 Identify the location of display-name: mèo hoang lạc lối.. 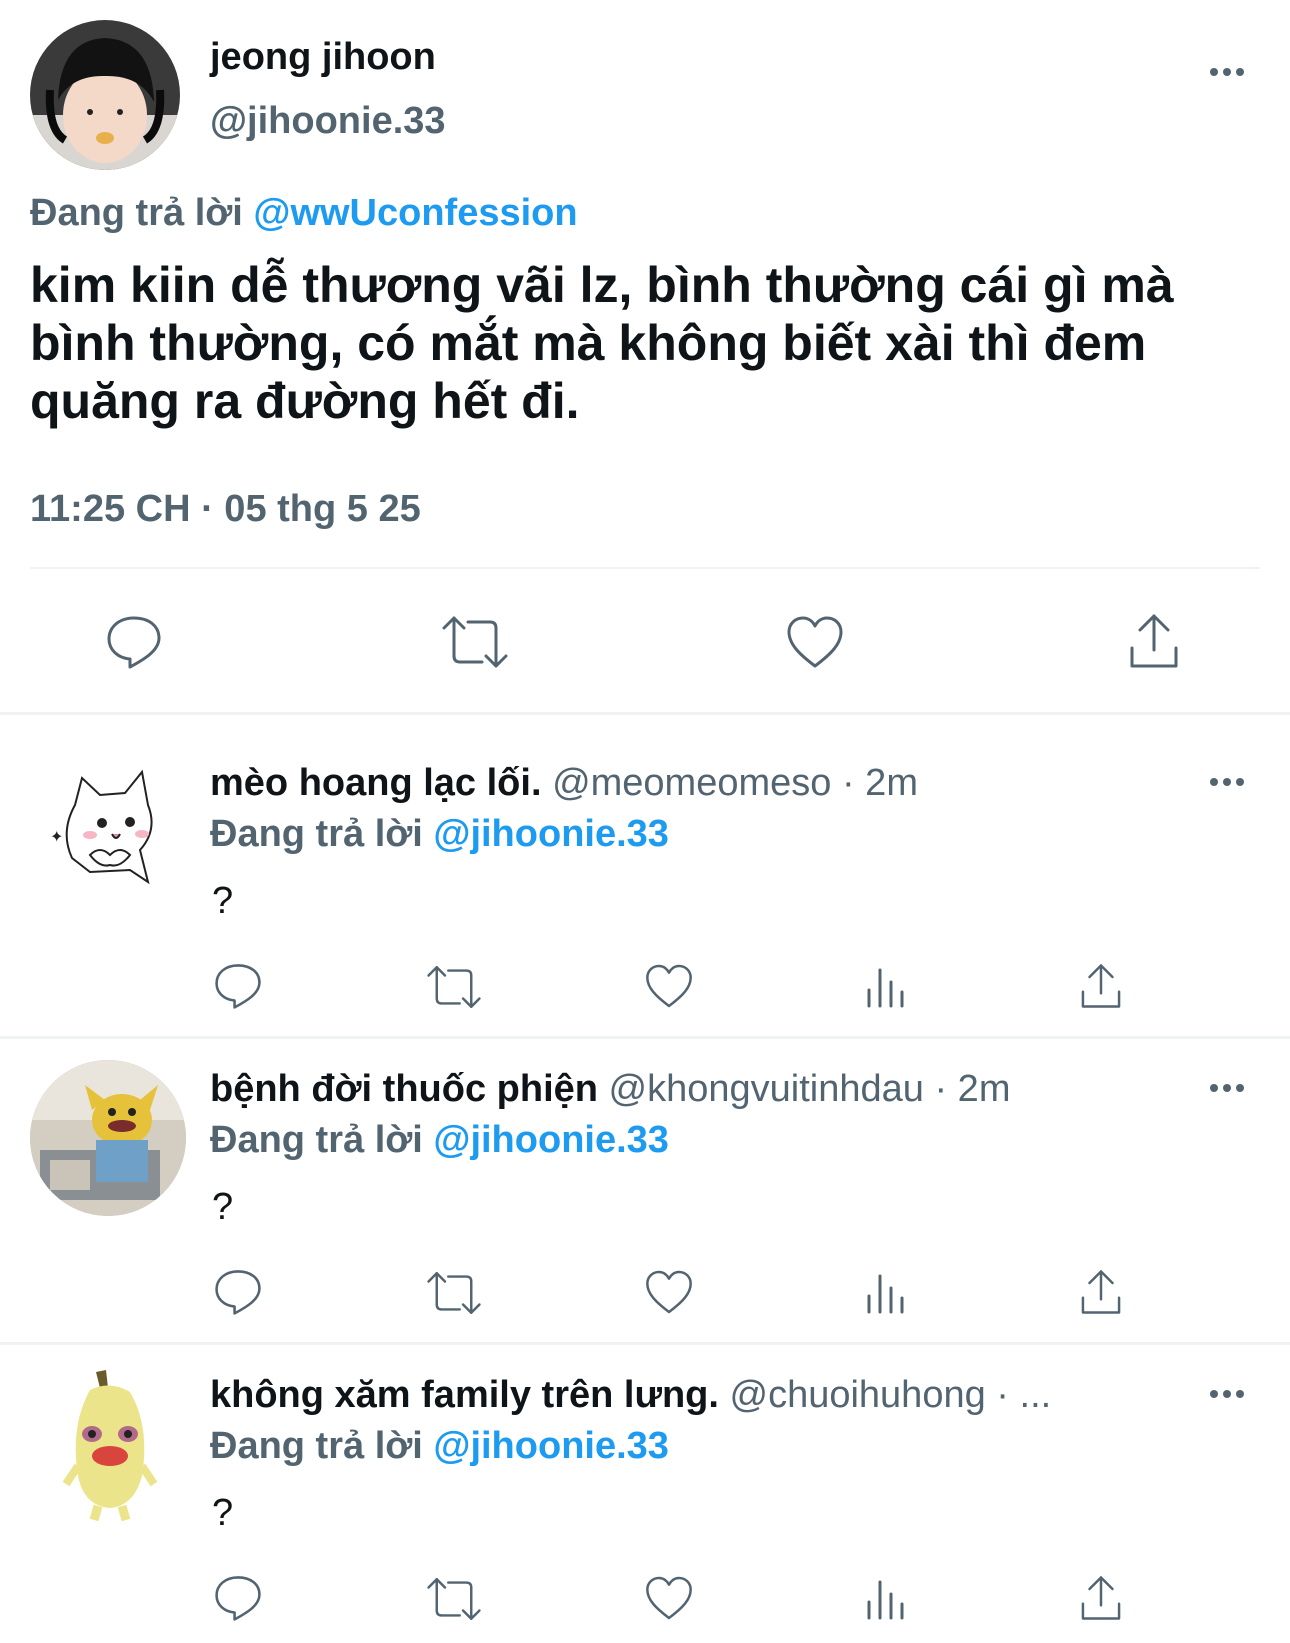
(376, 783).